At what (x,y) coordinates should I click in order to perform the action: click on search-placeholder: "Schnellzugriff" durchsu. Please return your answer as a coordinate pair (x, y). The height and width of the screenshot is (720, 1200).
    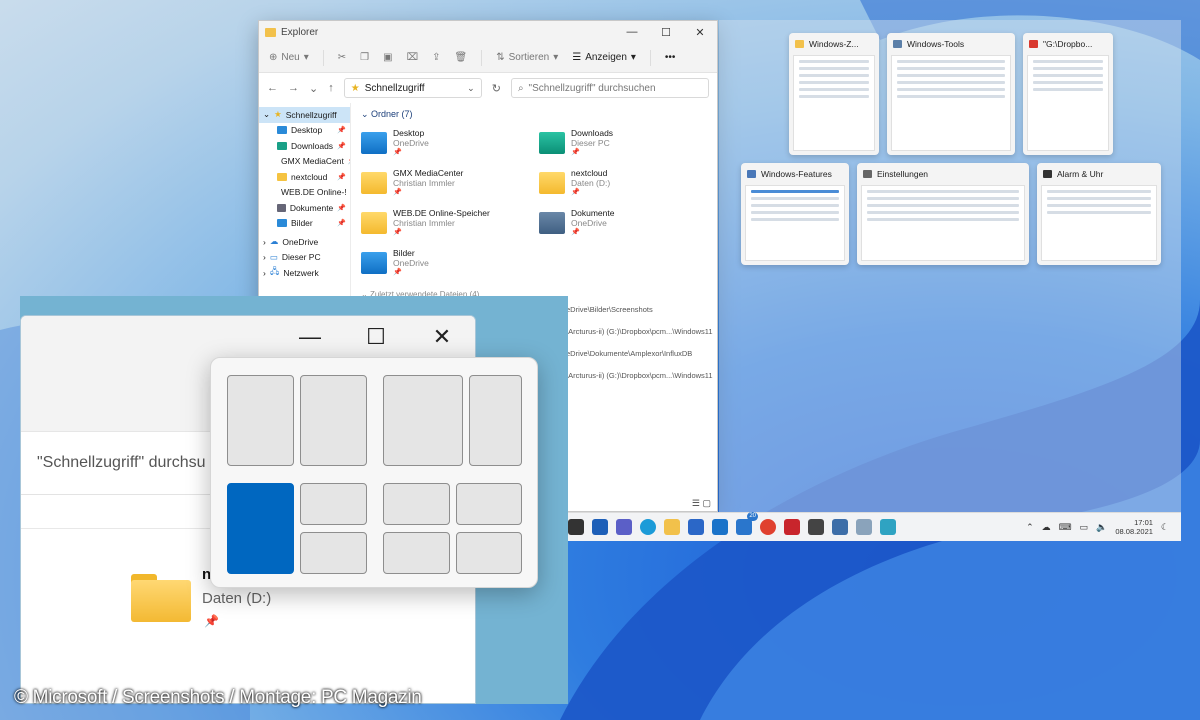
    Looking at the image, I should click on (121, 462).